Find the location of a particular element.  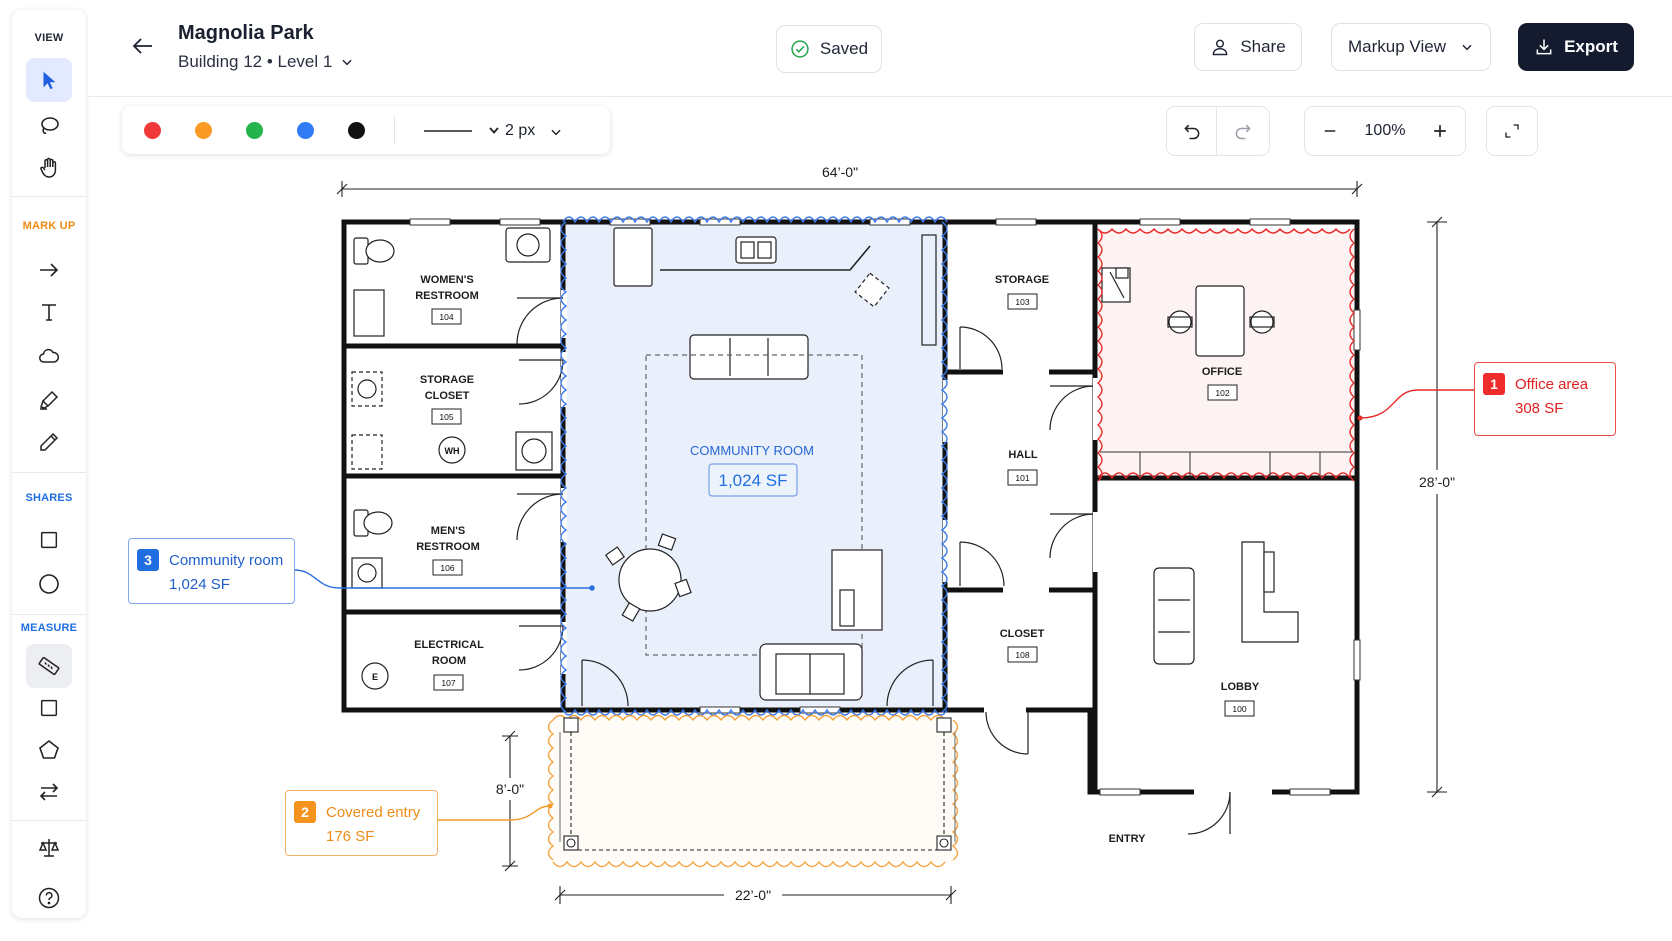

community-room-name: COMMUNITY ROOM is located at coordinates (752, 450).